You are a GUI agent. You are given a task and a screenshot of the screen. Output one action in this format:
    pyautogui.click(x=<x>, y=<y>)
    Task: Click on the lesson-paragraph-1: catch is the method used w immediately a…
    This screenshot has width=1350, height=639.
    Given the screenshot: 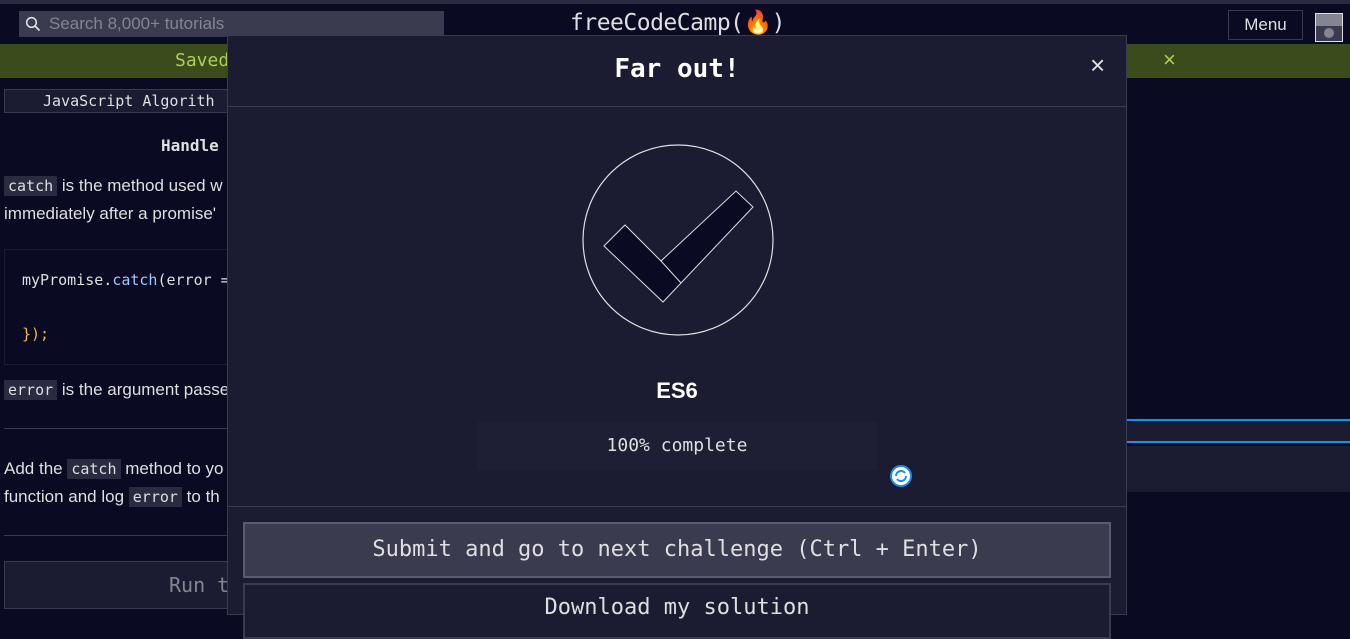 What is the action you would take?
    pyautogui.click(x=113, y=200)
    